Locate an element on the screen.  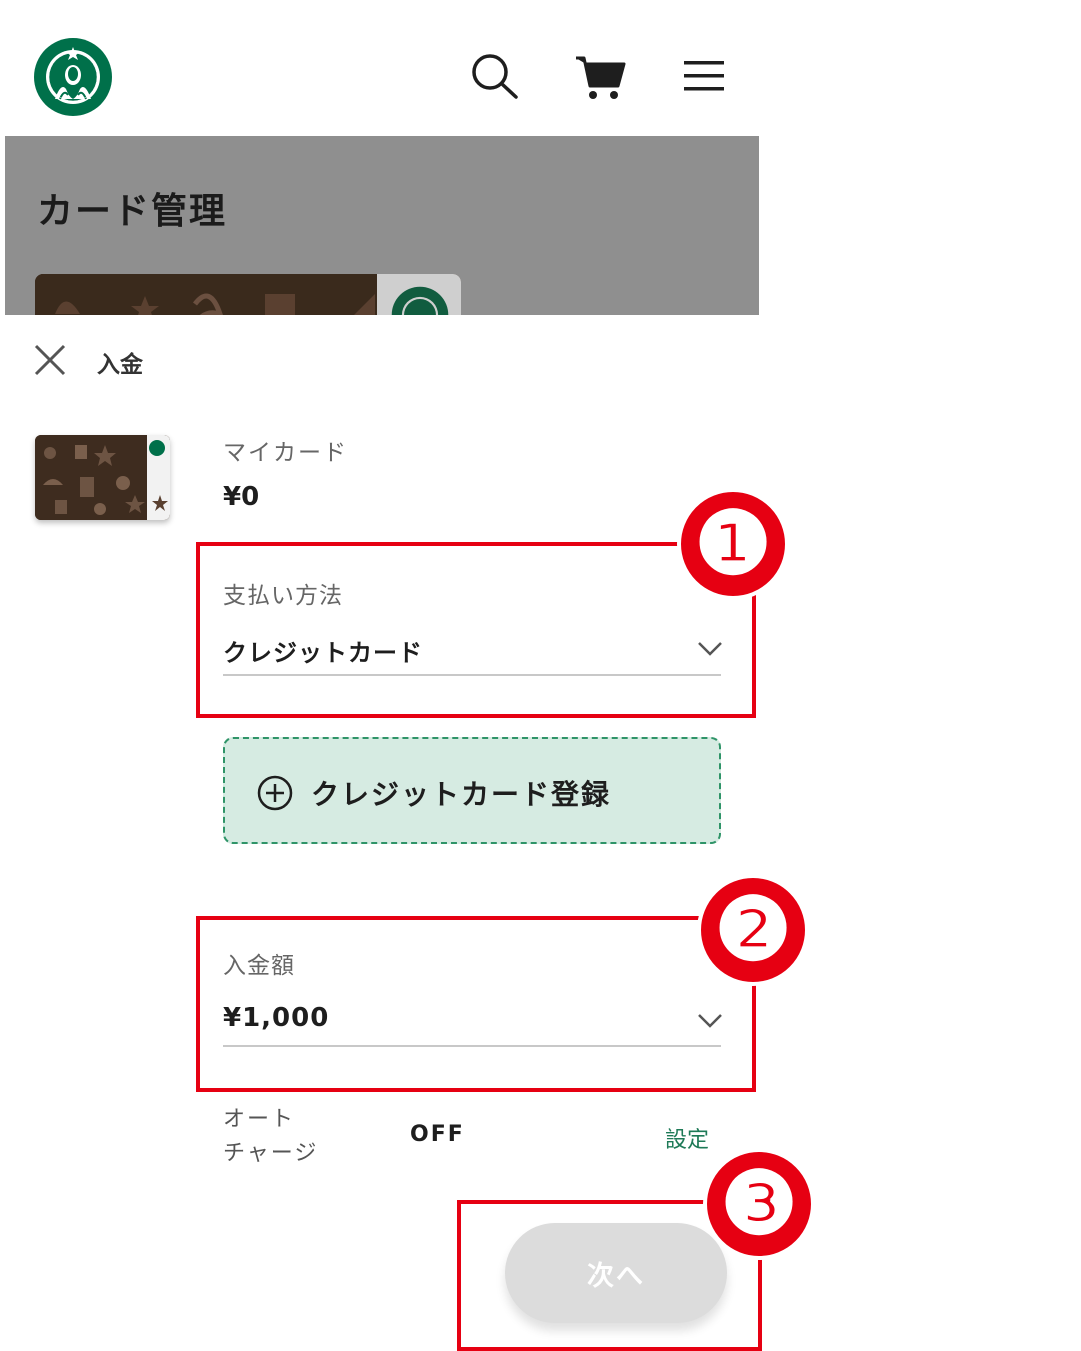
card-name: マイカード is located at coordinates (285, 453).